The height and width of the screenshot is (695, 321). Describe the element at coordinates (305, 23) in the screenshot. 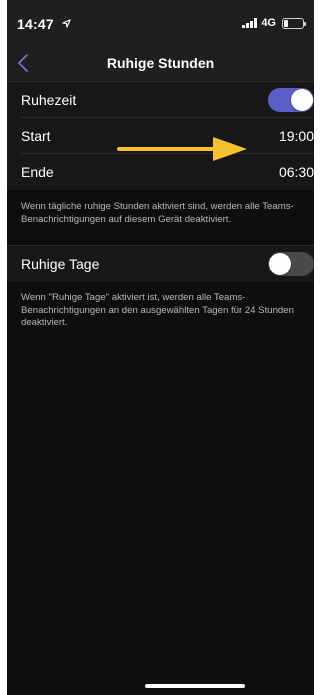

I see `battery-tip` at that location.